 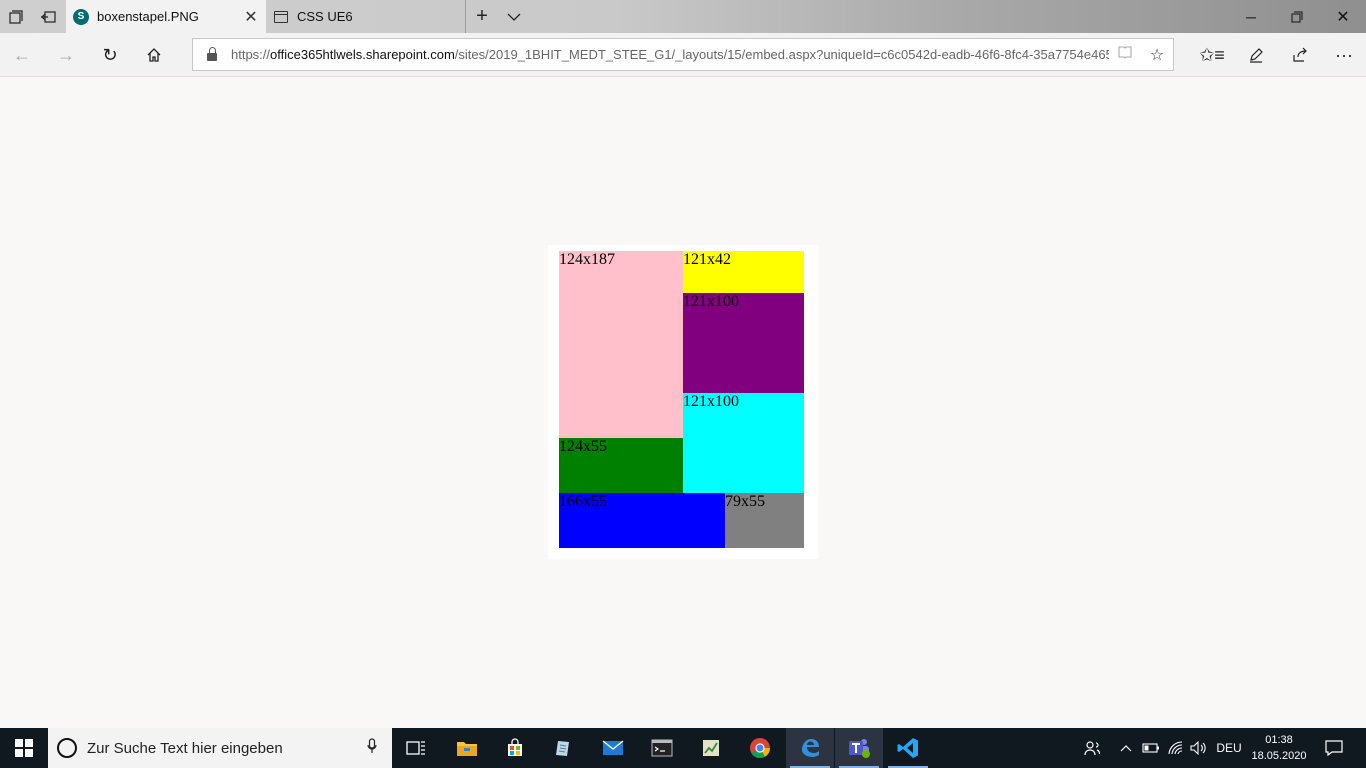 I want to click on mail-icon, so click(x=613, y=747).